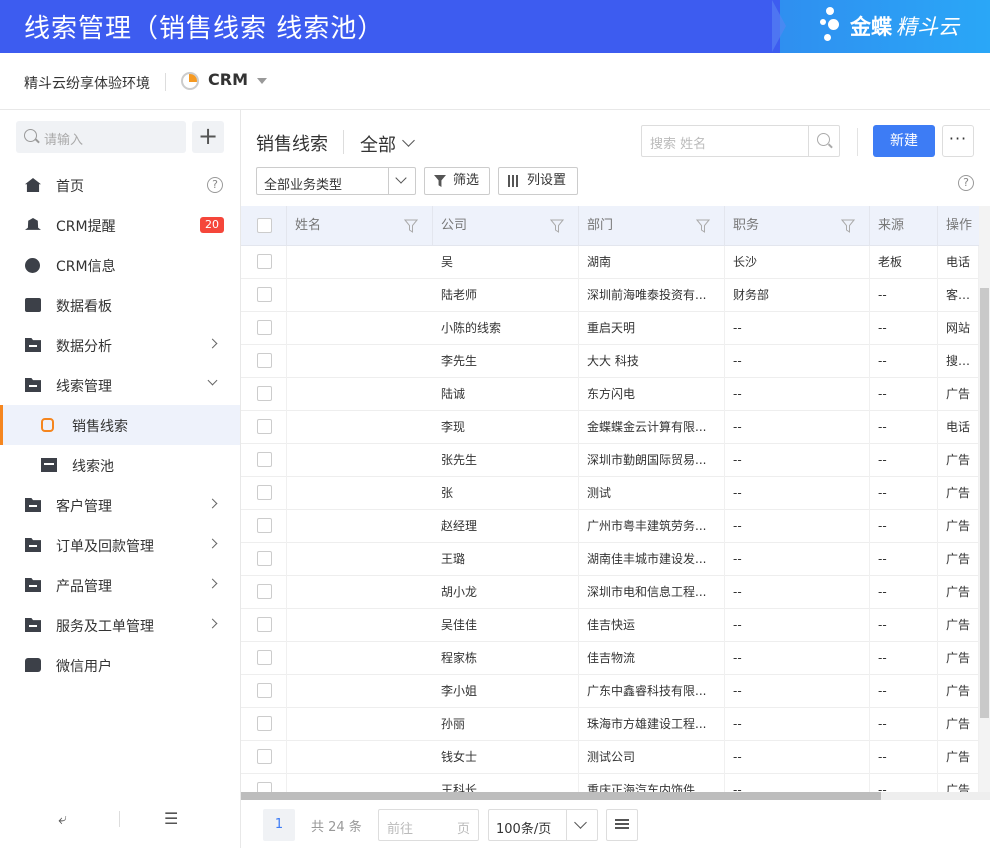 The height and width of the screenshot is (848, 990). Describe the element at coordinates (506, 295) in the screenshot. I see `cell-name: 陆老师` at that location.